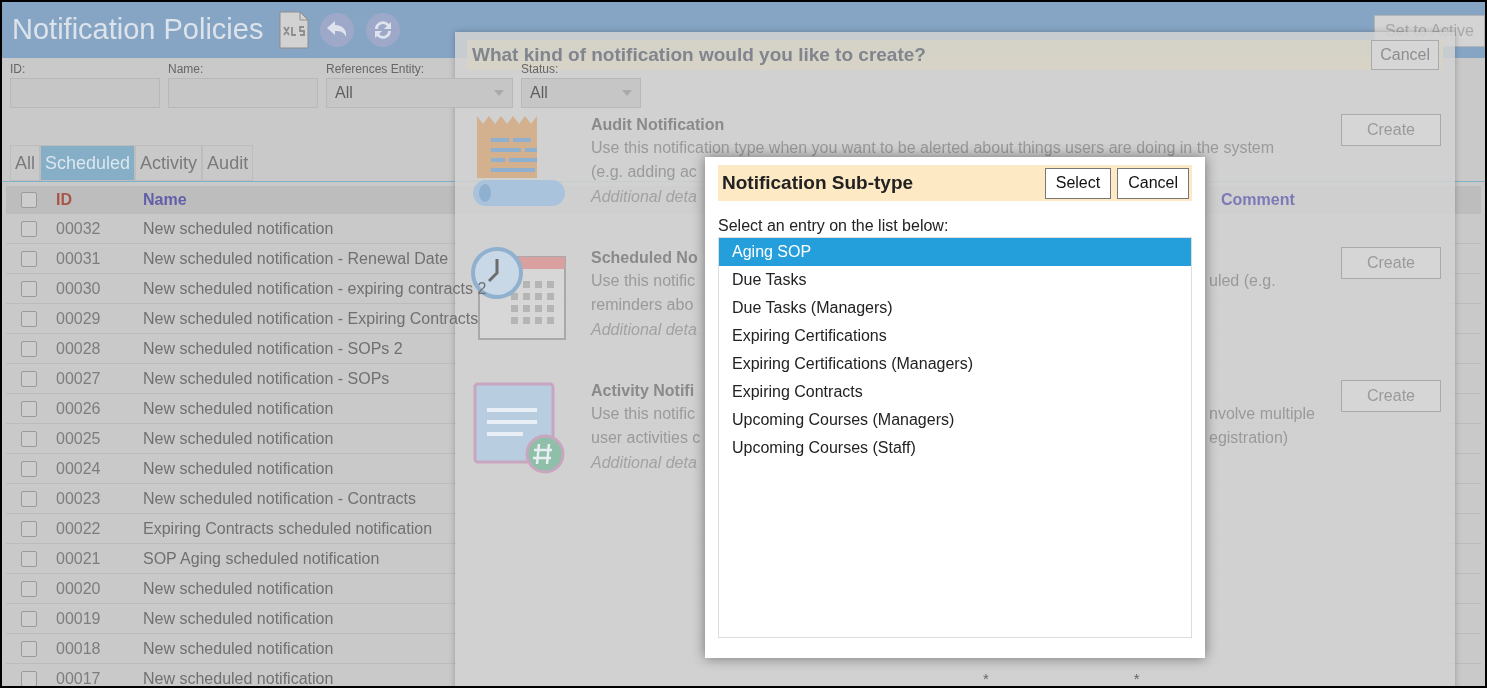  Describe the element at coordinates (643, 391) in the screenshot. I see `option-title: Activity Notifi` at that location.